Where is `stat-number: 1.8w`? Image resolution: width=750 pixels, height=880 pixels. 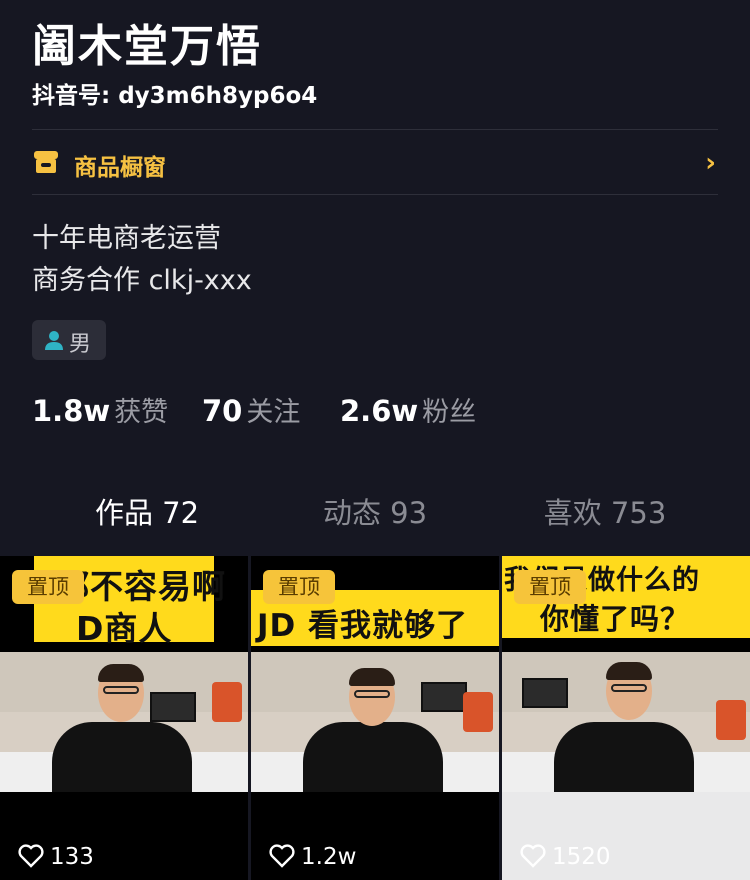
stat-number: 1.8w is located at coordinates (71, 411).